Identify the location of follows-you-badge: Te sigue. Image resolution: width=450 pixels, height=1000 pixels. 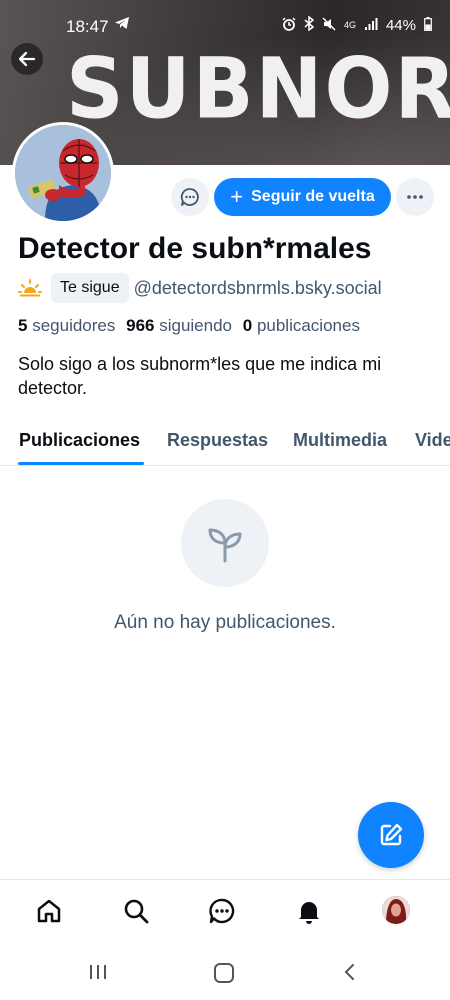
(90, 288).